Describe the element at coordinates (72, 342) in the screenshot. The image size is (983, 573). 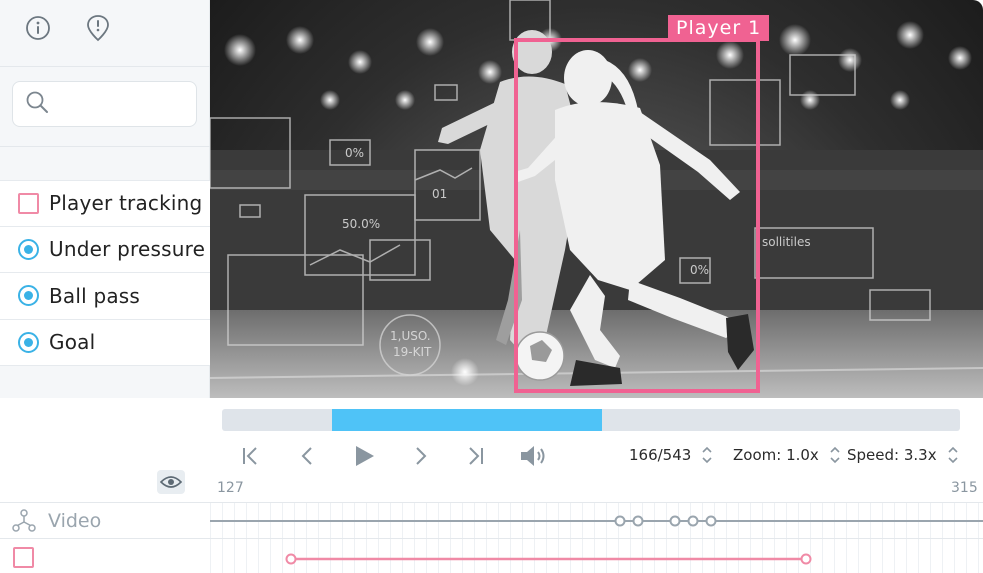
I see `label-text: Goal` at that location.